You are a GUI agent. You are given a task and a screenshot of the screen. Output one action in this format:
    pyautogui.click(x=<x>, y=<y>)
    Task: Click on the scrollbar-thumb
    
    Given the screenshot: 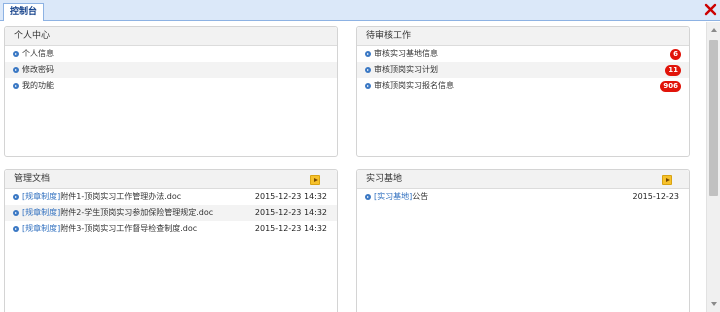 What is the action you would take?
    pyautogui.click(x=713, y=118)
    